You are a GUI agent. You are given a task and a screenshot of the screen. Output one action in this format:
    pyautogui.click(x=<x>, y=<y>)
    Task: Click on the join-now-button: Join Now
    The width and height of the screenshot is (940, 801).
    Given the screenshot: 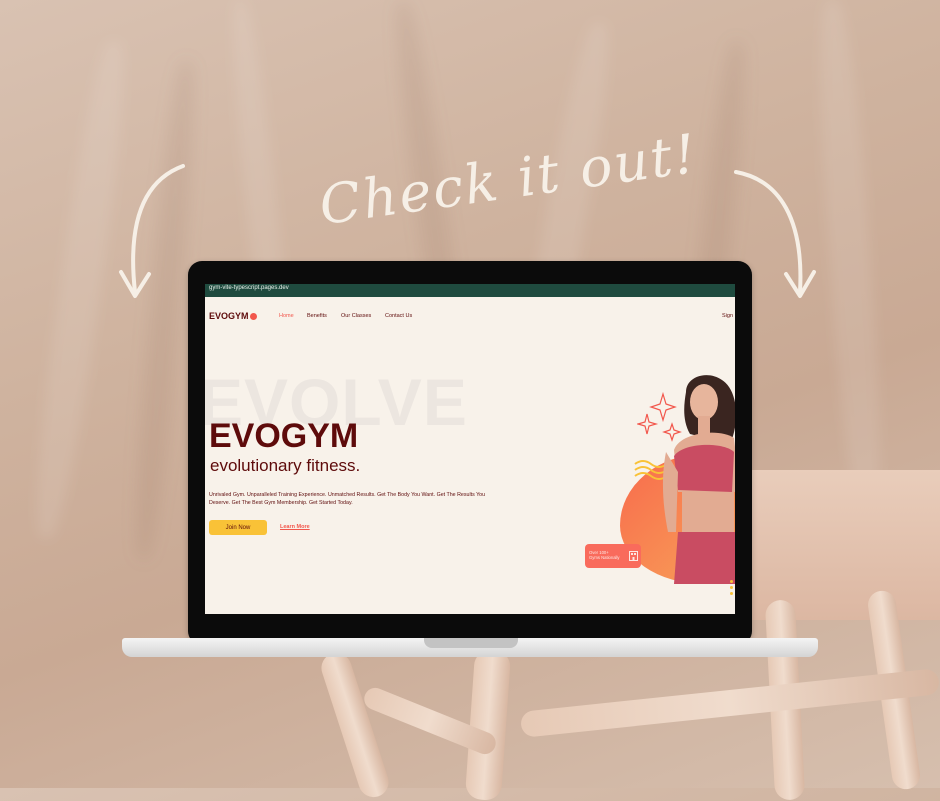 What is the action you would take?
    pyautogui.click(x=238, y=527)
    